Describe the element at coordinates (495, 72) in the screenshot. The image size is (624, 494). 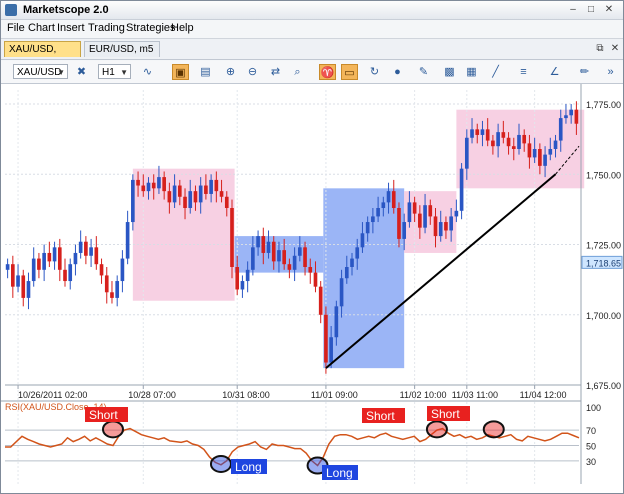
I see `line-tools-icon: ╱` at that location.